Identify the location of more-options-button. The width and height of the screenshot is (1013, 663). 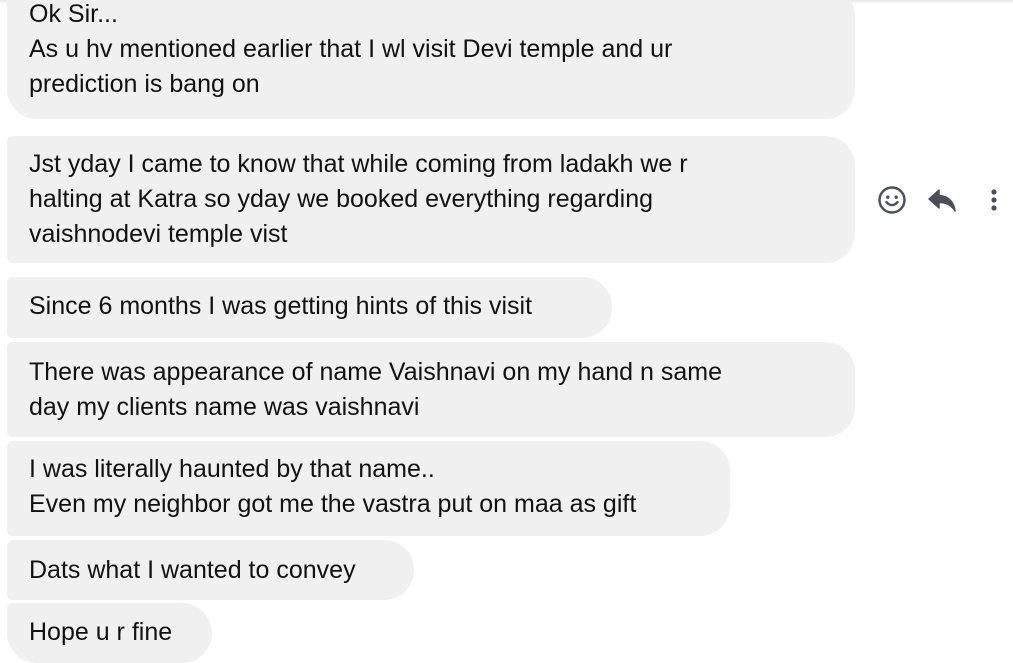
(993, 200).